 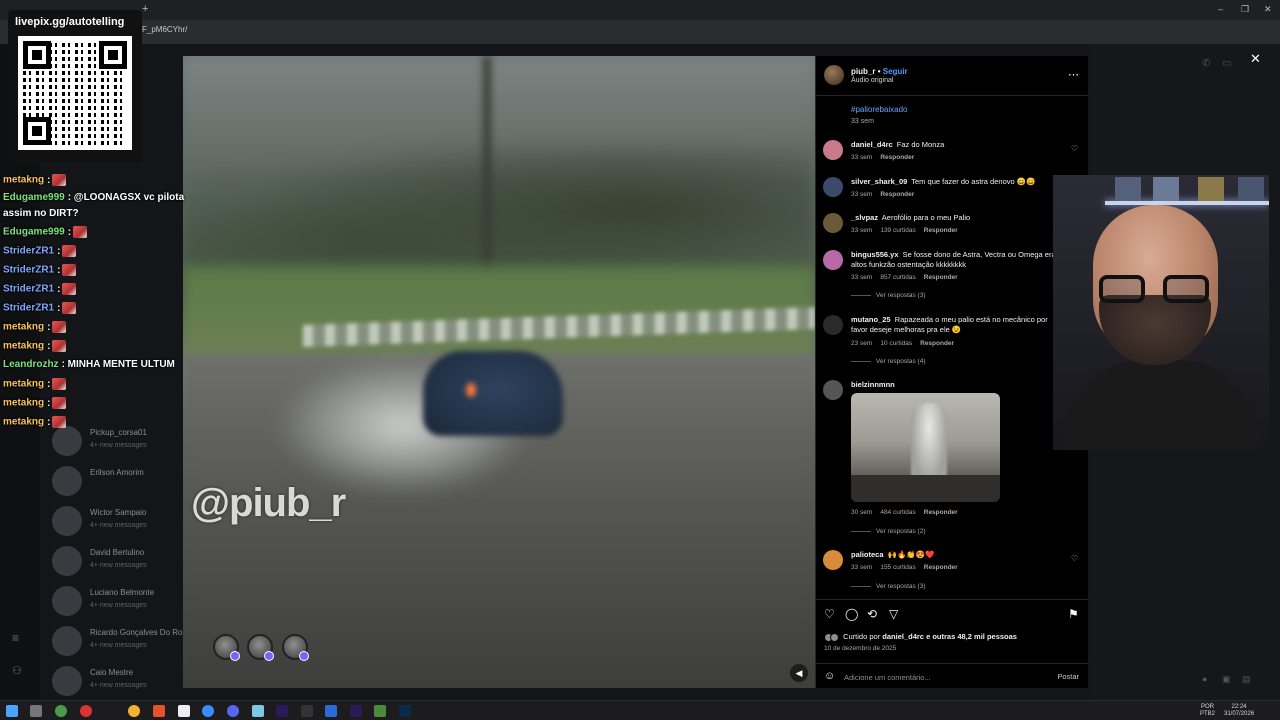 I want to click on sticker-icon: ▤, so click(x=1246, y=679).